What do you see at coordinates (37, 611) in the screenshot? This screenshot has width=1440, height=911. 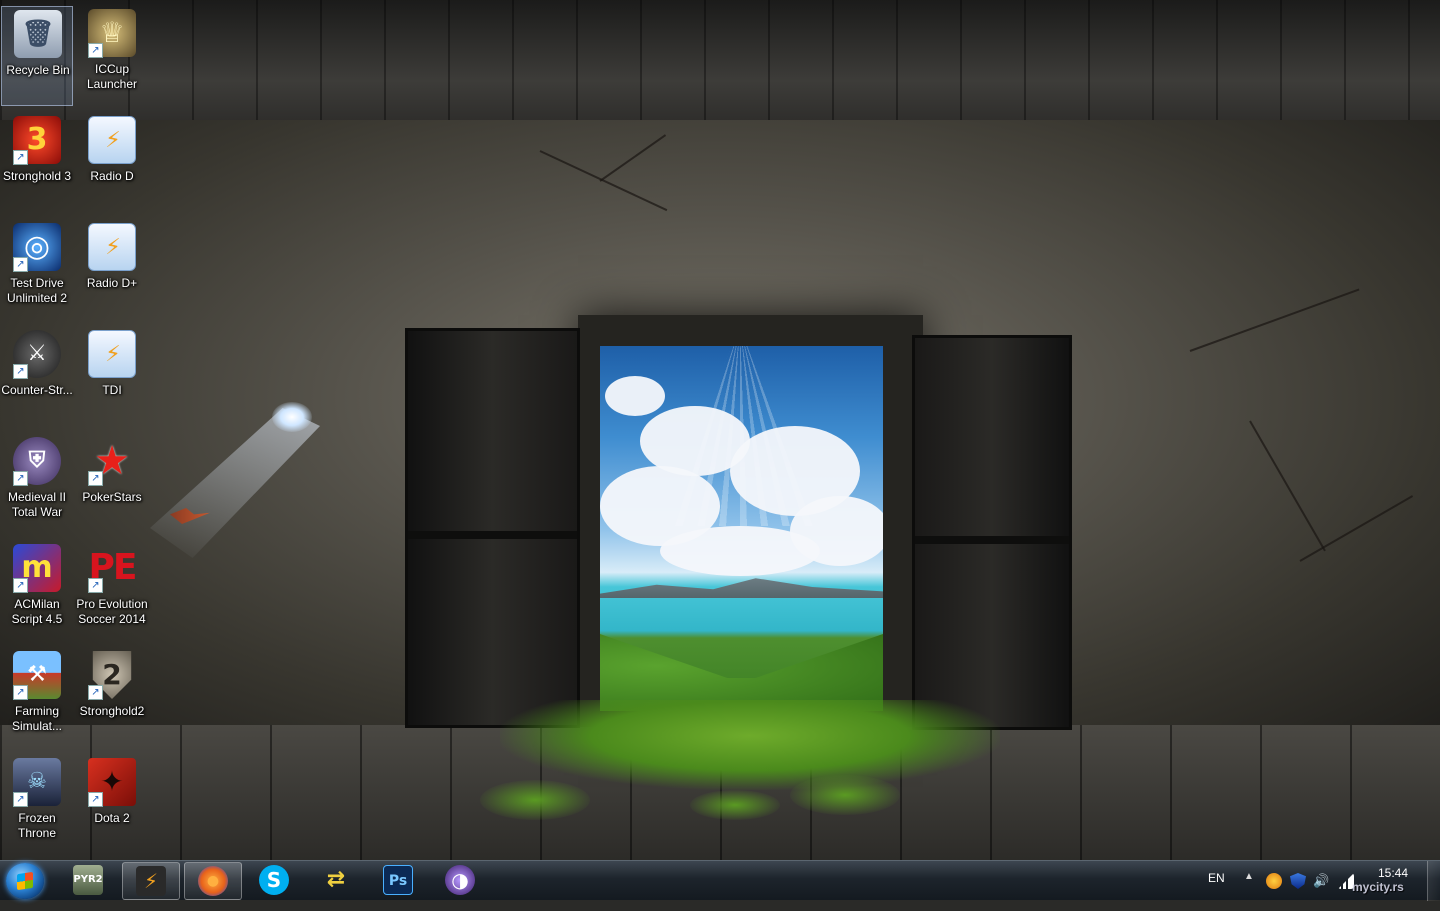 I see `icon-label: ACMilan Script 4.5` at bounding box center [37, 611].